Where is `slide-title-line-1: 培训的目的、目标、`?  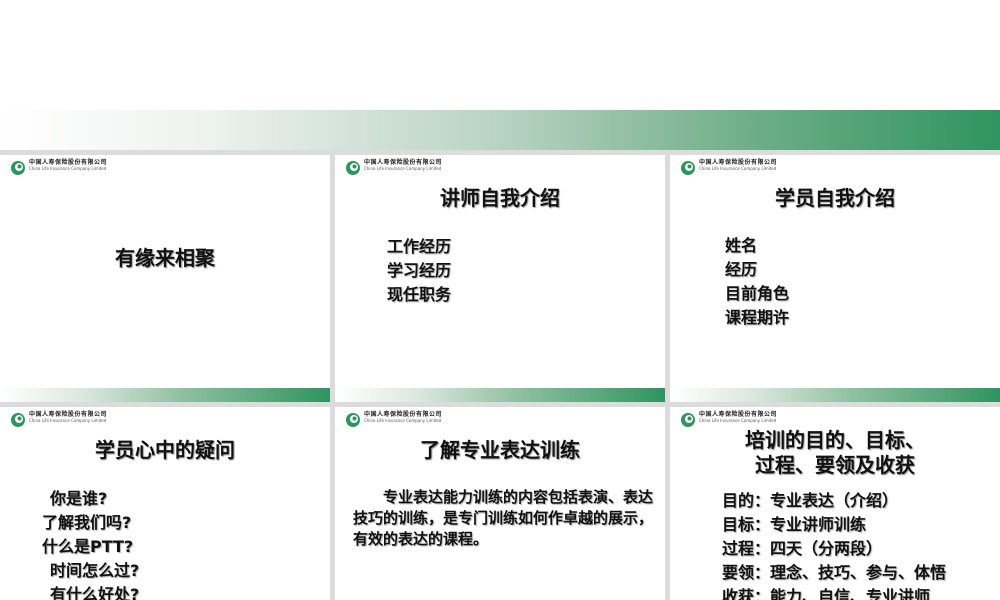
slide-title-line-1: 培训的目的、目标、 is located at coordinates (835, 440).